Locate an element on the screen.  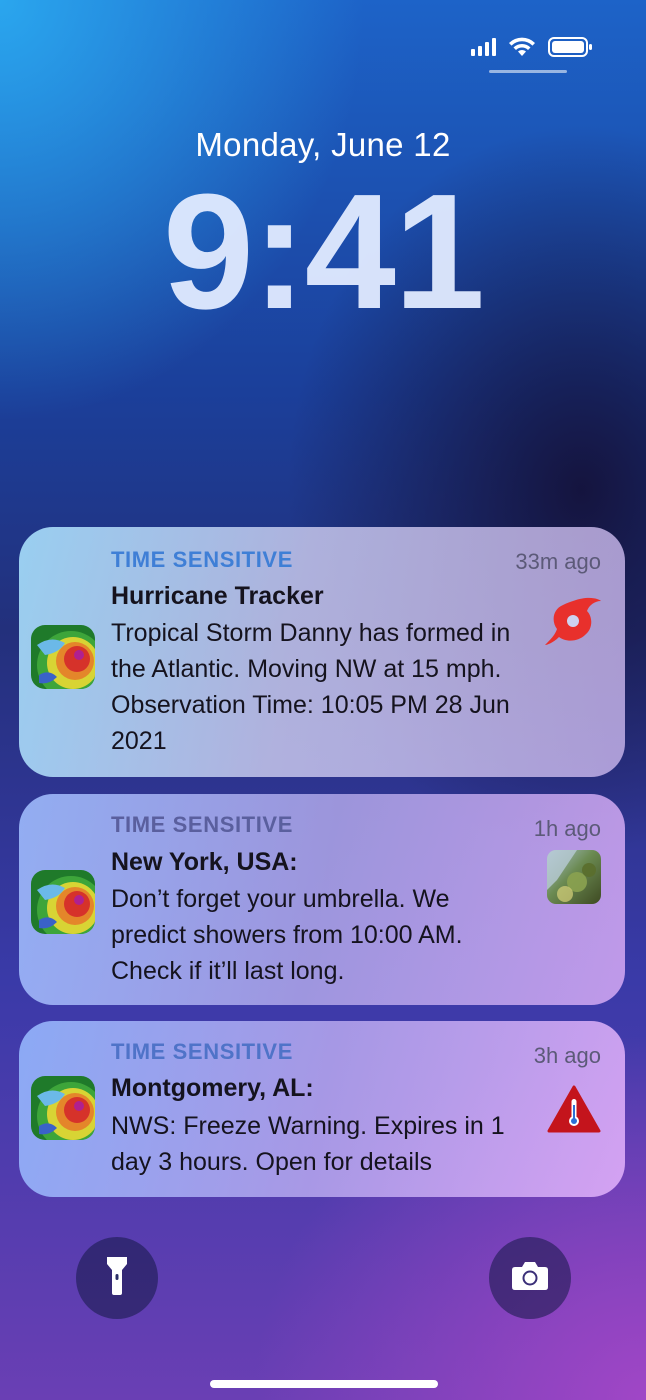
notification-title: Hurricane Tracker is located at coordinates (217, 596).